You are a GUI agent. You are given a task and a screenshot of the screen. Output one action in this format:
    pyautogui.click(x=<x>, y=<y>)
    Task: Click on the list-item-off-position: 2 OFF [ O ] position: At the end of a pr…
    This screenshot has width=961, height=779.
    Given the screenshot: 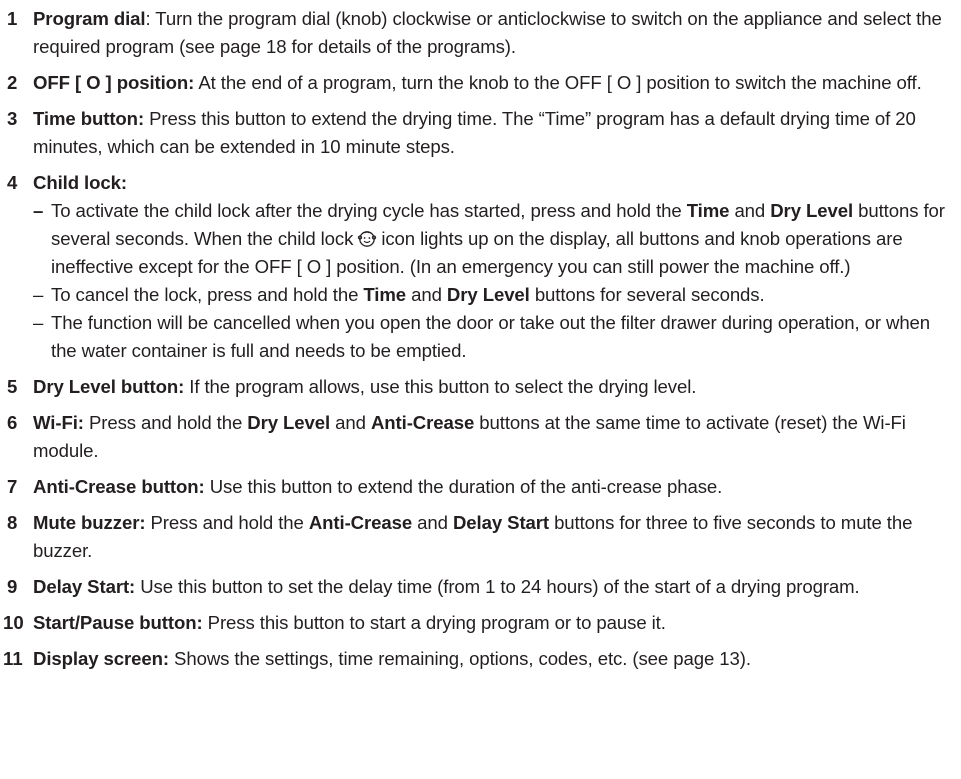 What is the action you would take?
    pyautogui.click(x=478, y=83)
    